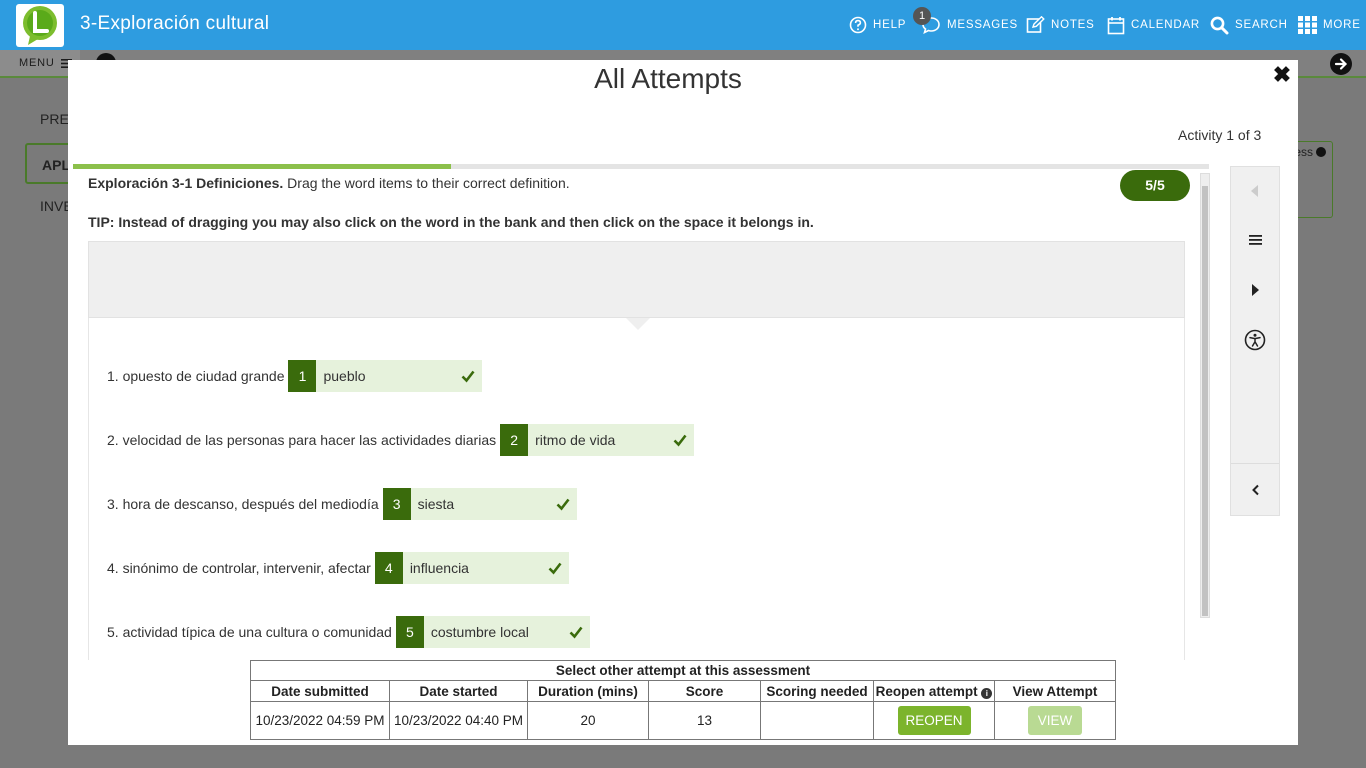  I want to click on calendar-label: CALENDAR, so click(1166, 25).